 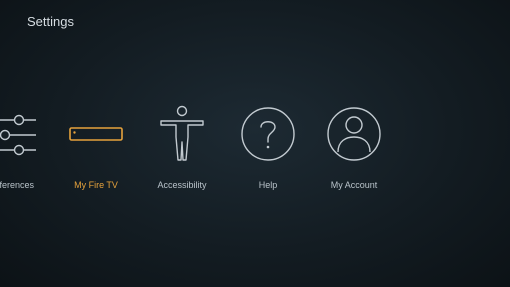 What do you see at coordinates (268, 185) in the screenshot?
I see `menu-item-label: Help` at bounding box center [268, 185].